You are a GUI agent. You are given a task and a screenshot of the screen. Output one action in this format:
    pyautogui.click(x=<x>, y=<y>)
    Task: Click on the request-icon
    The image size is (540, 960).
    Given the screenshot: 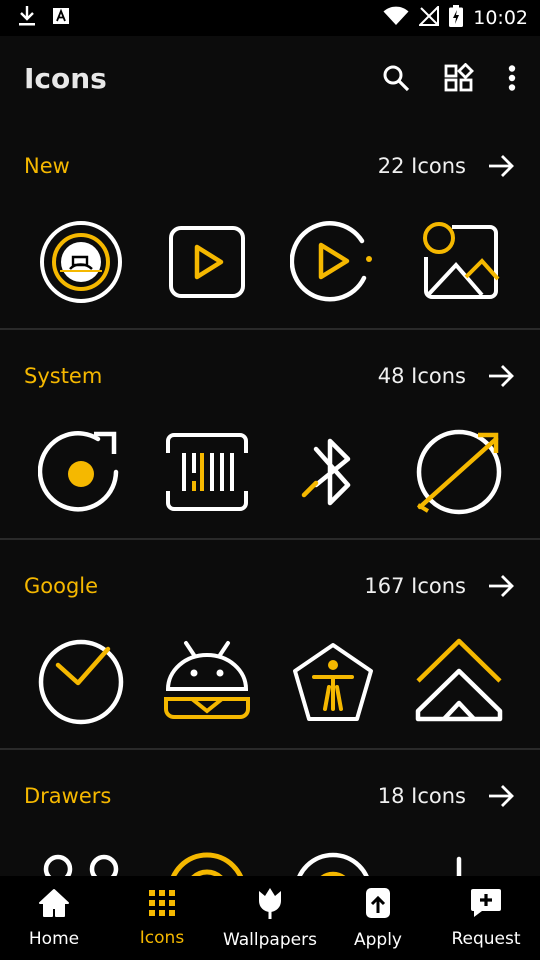 What is the action you would take?
    pyautogui.click(x=486, y=905)
    